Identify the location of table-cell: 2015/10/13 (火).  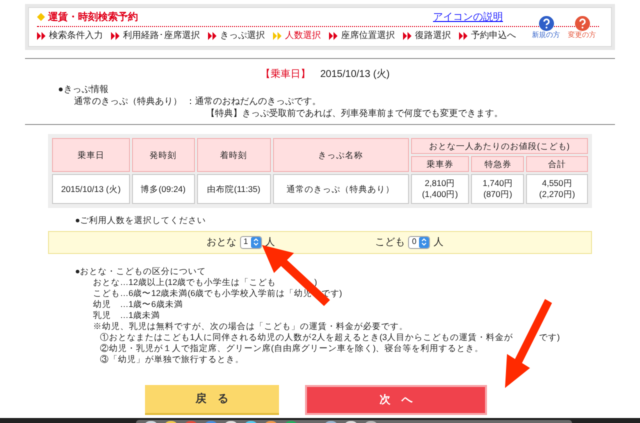
(91, 189).